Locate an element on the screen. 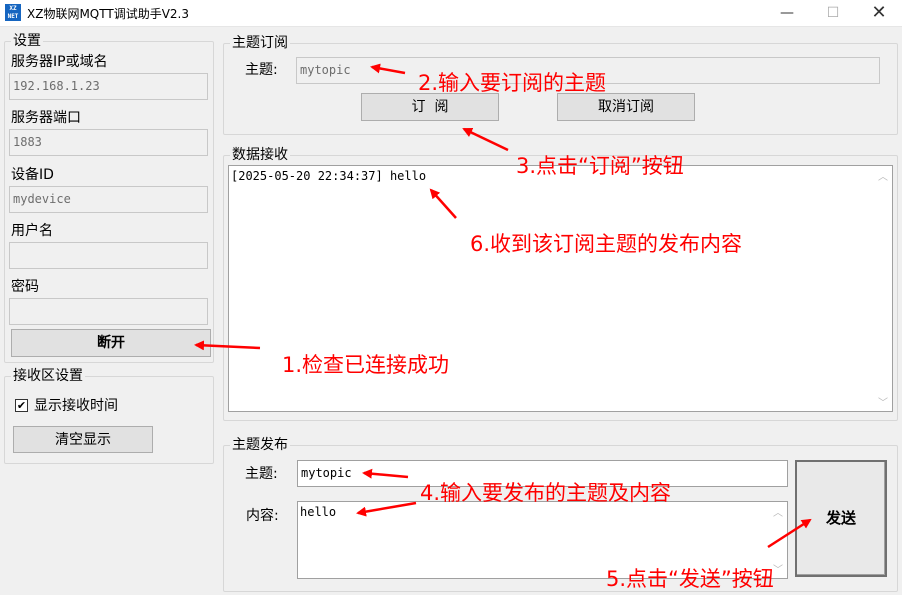  settings-group-title: 设置 is located at coordinates (27, 41).